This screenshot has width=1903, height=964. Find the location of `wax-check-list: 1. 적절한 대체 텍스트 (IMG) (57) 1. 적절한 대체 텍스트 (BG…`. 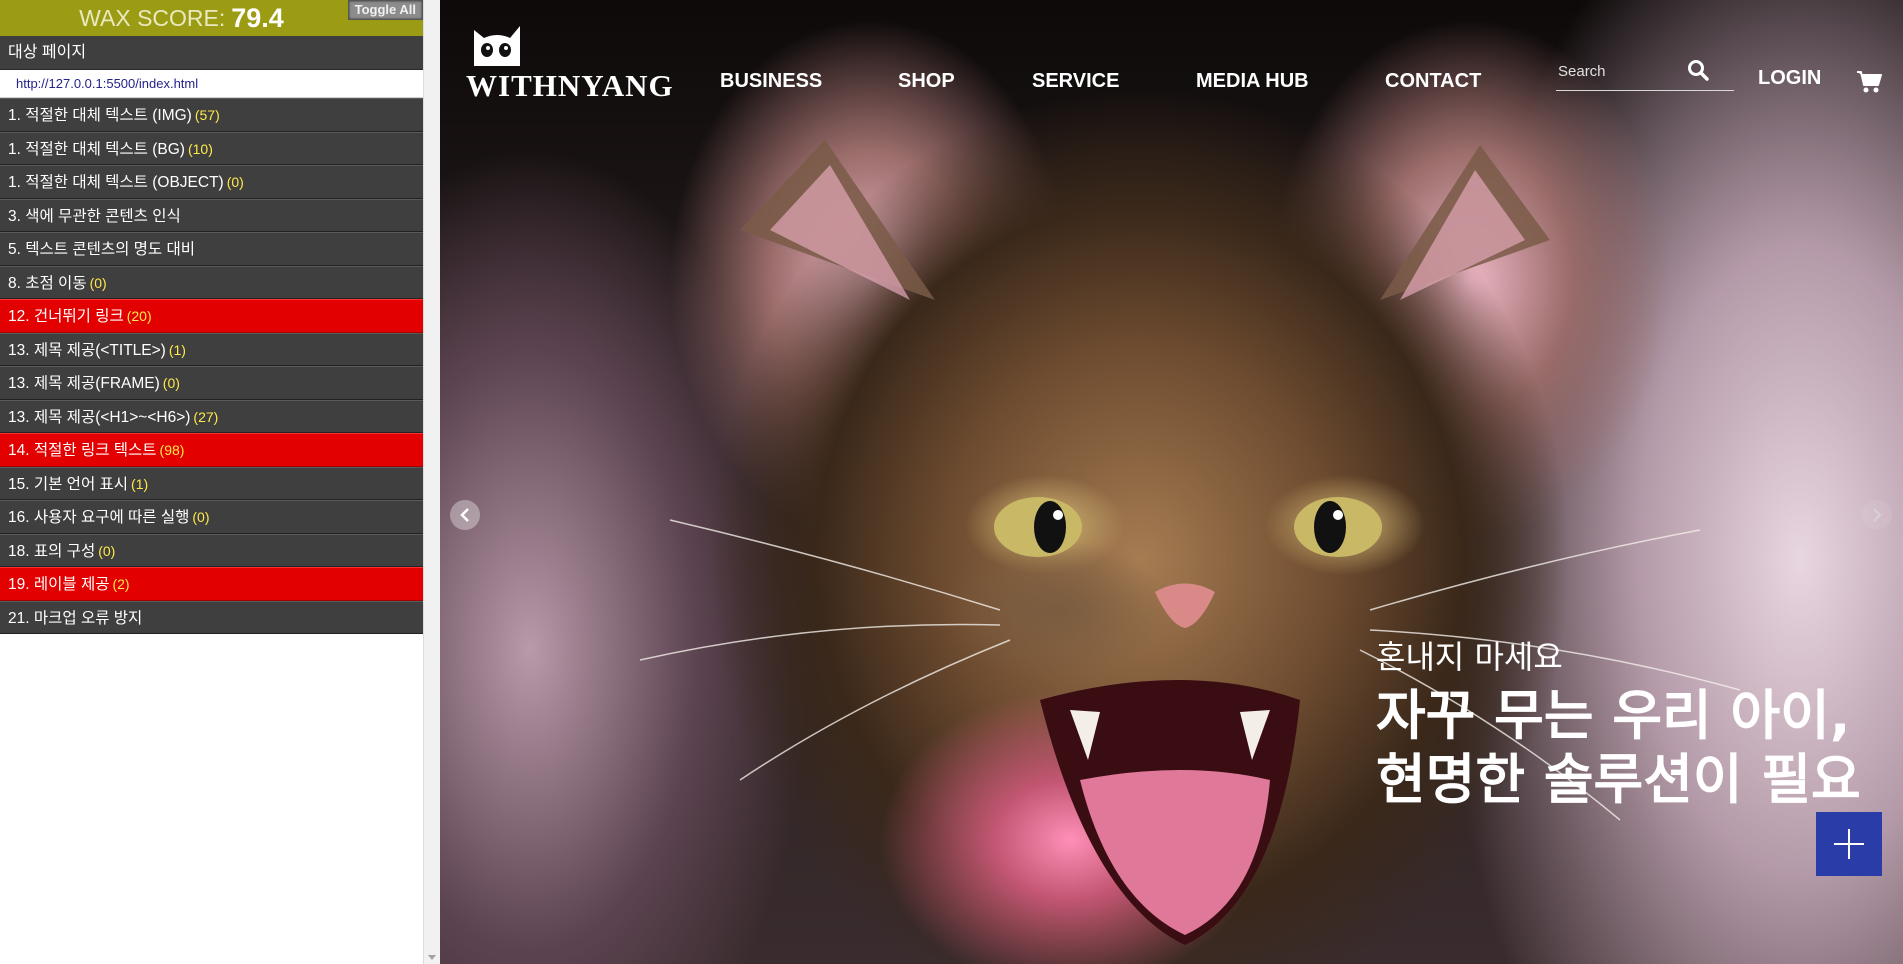

wax-check-list: 1. 적절한 대체 텍스트 (IMG) (57) 1. 적절한 대체 텍스트 (BG… is located at coordinates (211, 366).